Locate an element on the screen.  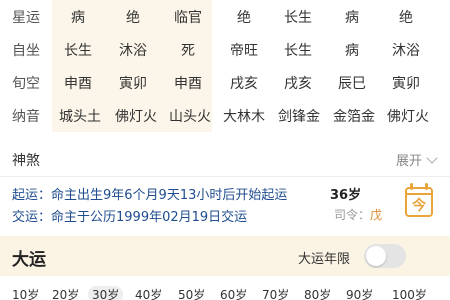
dayun-limit-toggle is located at coordinates (385, 256).